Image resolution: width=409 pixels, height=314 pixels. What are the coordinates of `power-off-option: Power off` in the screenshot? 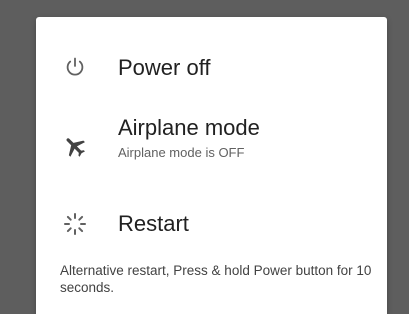 It's located at (211, 70).